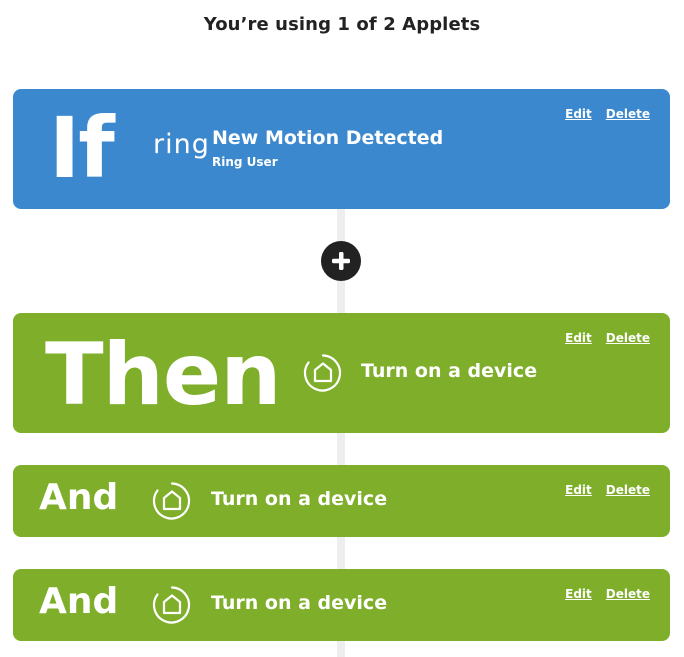 Image resolution: width=684 pixels, height=657 pixels. What do you see at coordinates (245, 162) in the screenshot?
I see `trigger-subtitle: Ring User` at bounding box center [245, 162].